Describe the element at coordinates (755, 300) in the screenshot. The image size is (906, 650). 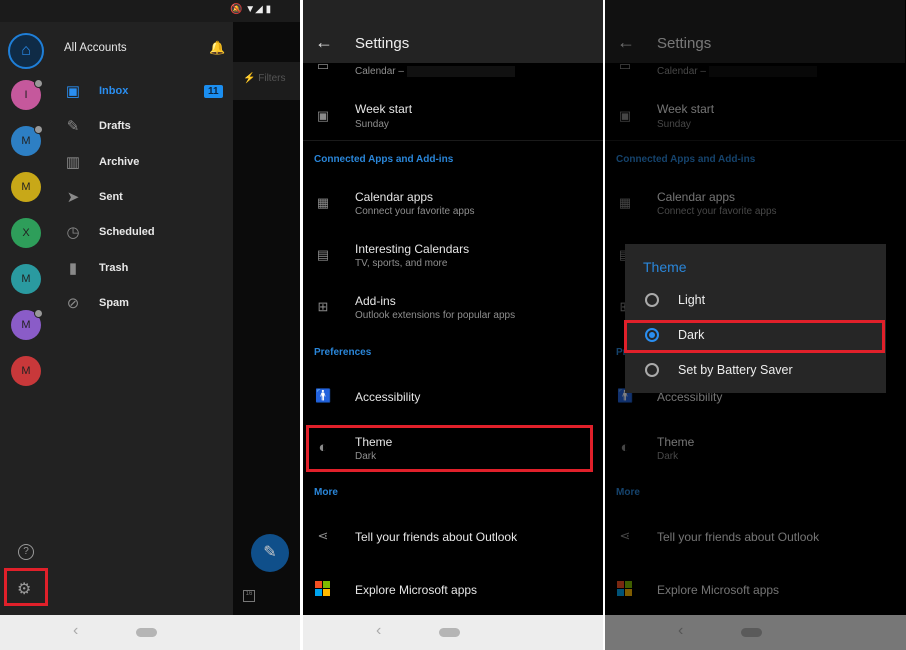
I see `theme-option-light: Light` at that location.